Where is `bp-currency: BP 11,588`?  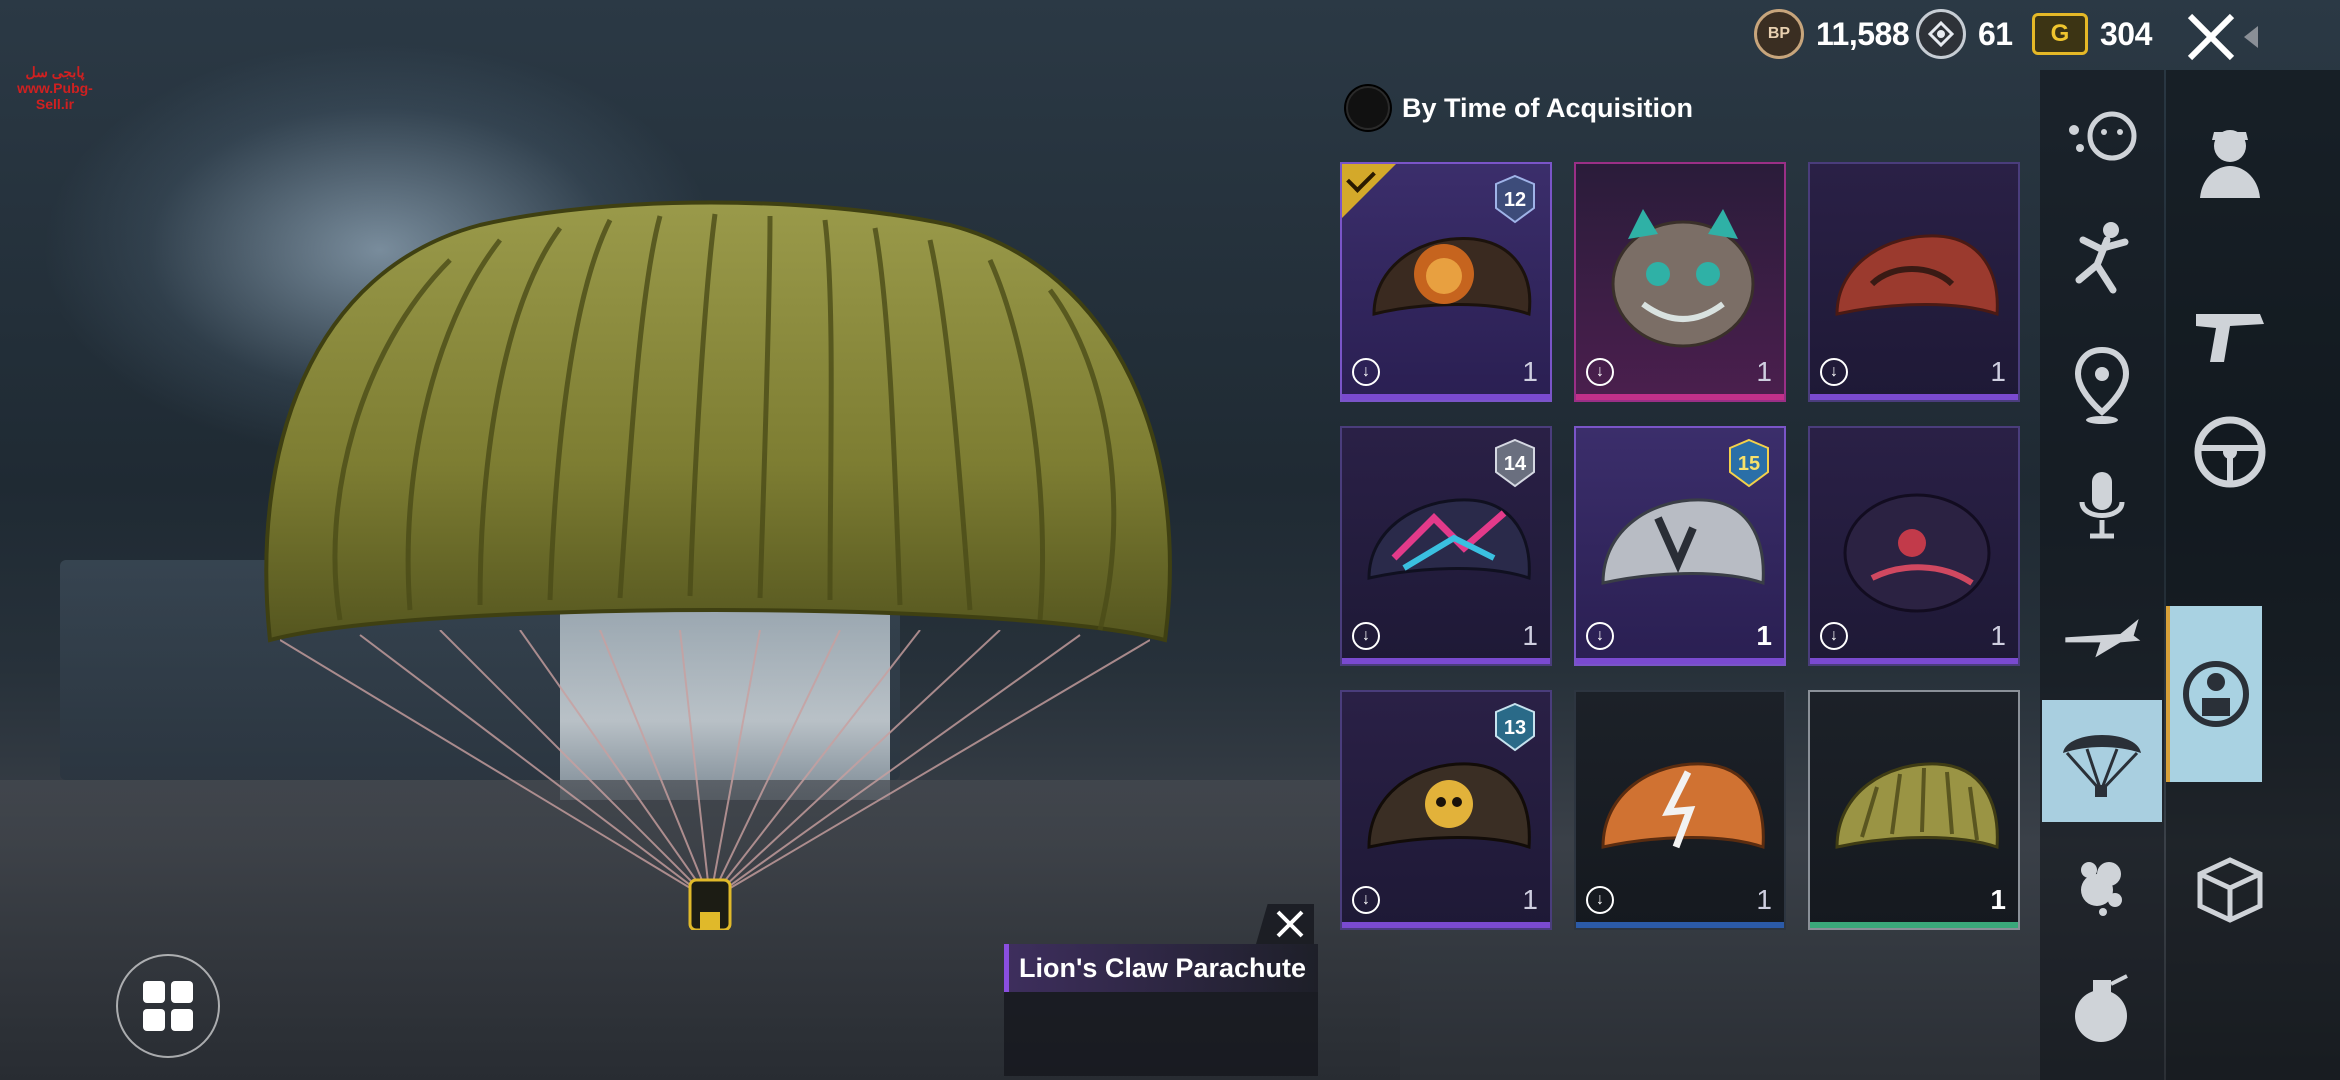
bp-currency: BP 11,588 is located at coordinates (1832, 34).